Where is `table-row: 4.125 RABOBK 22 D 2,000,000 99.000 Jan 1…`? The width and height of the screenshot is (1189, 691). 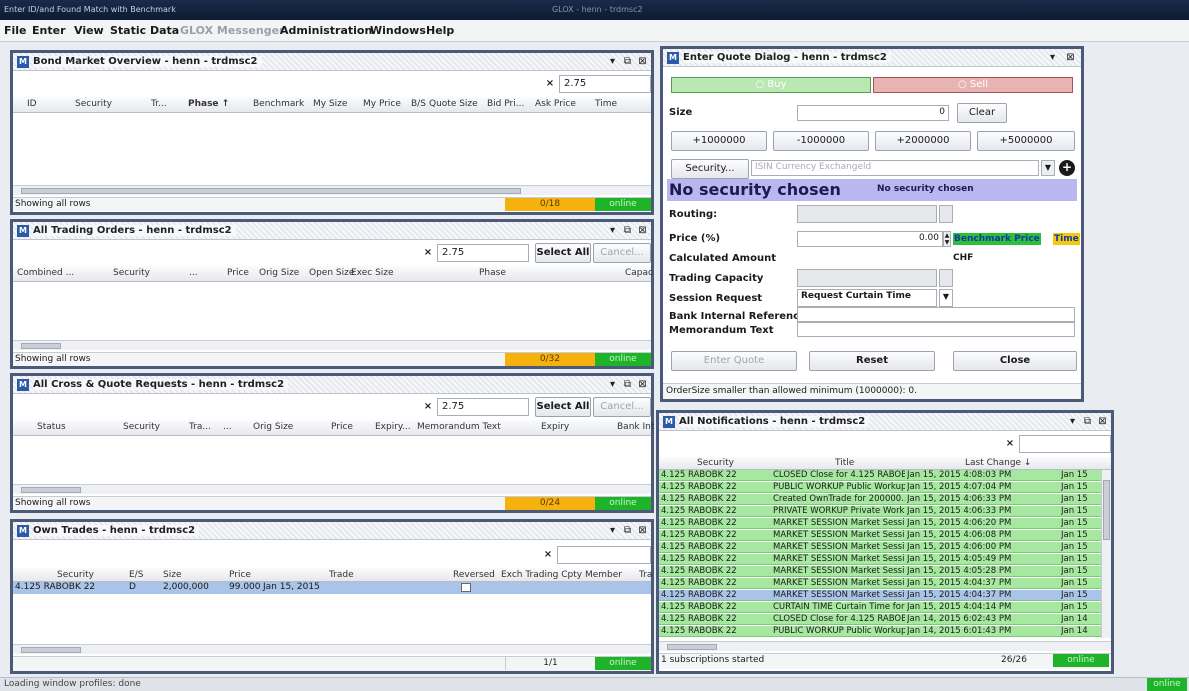
table-row: 4.125 RABOBK 22 D 2,000,000 99.000 Jan 1… is located at coordinates (332, 588).